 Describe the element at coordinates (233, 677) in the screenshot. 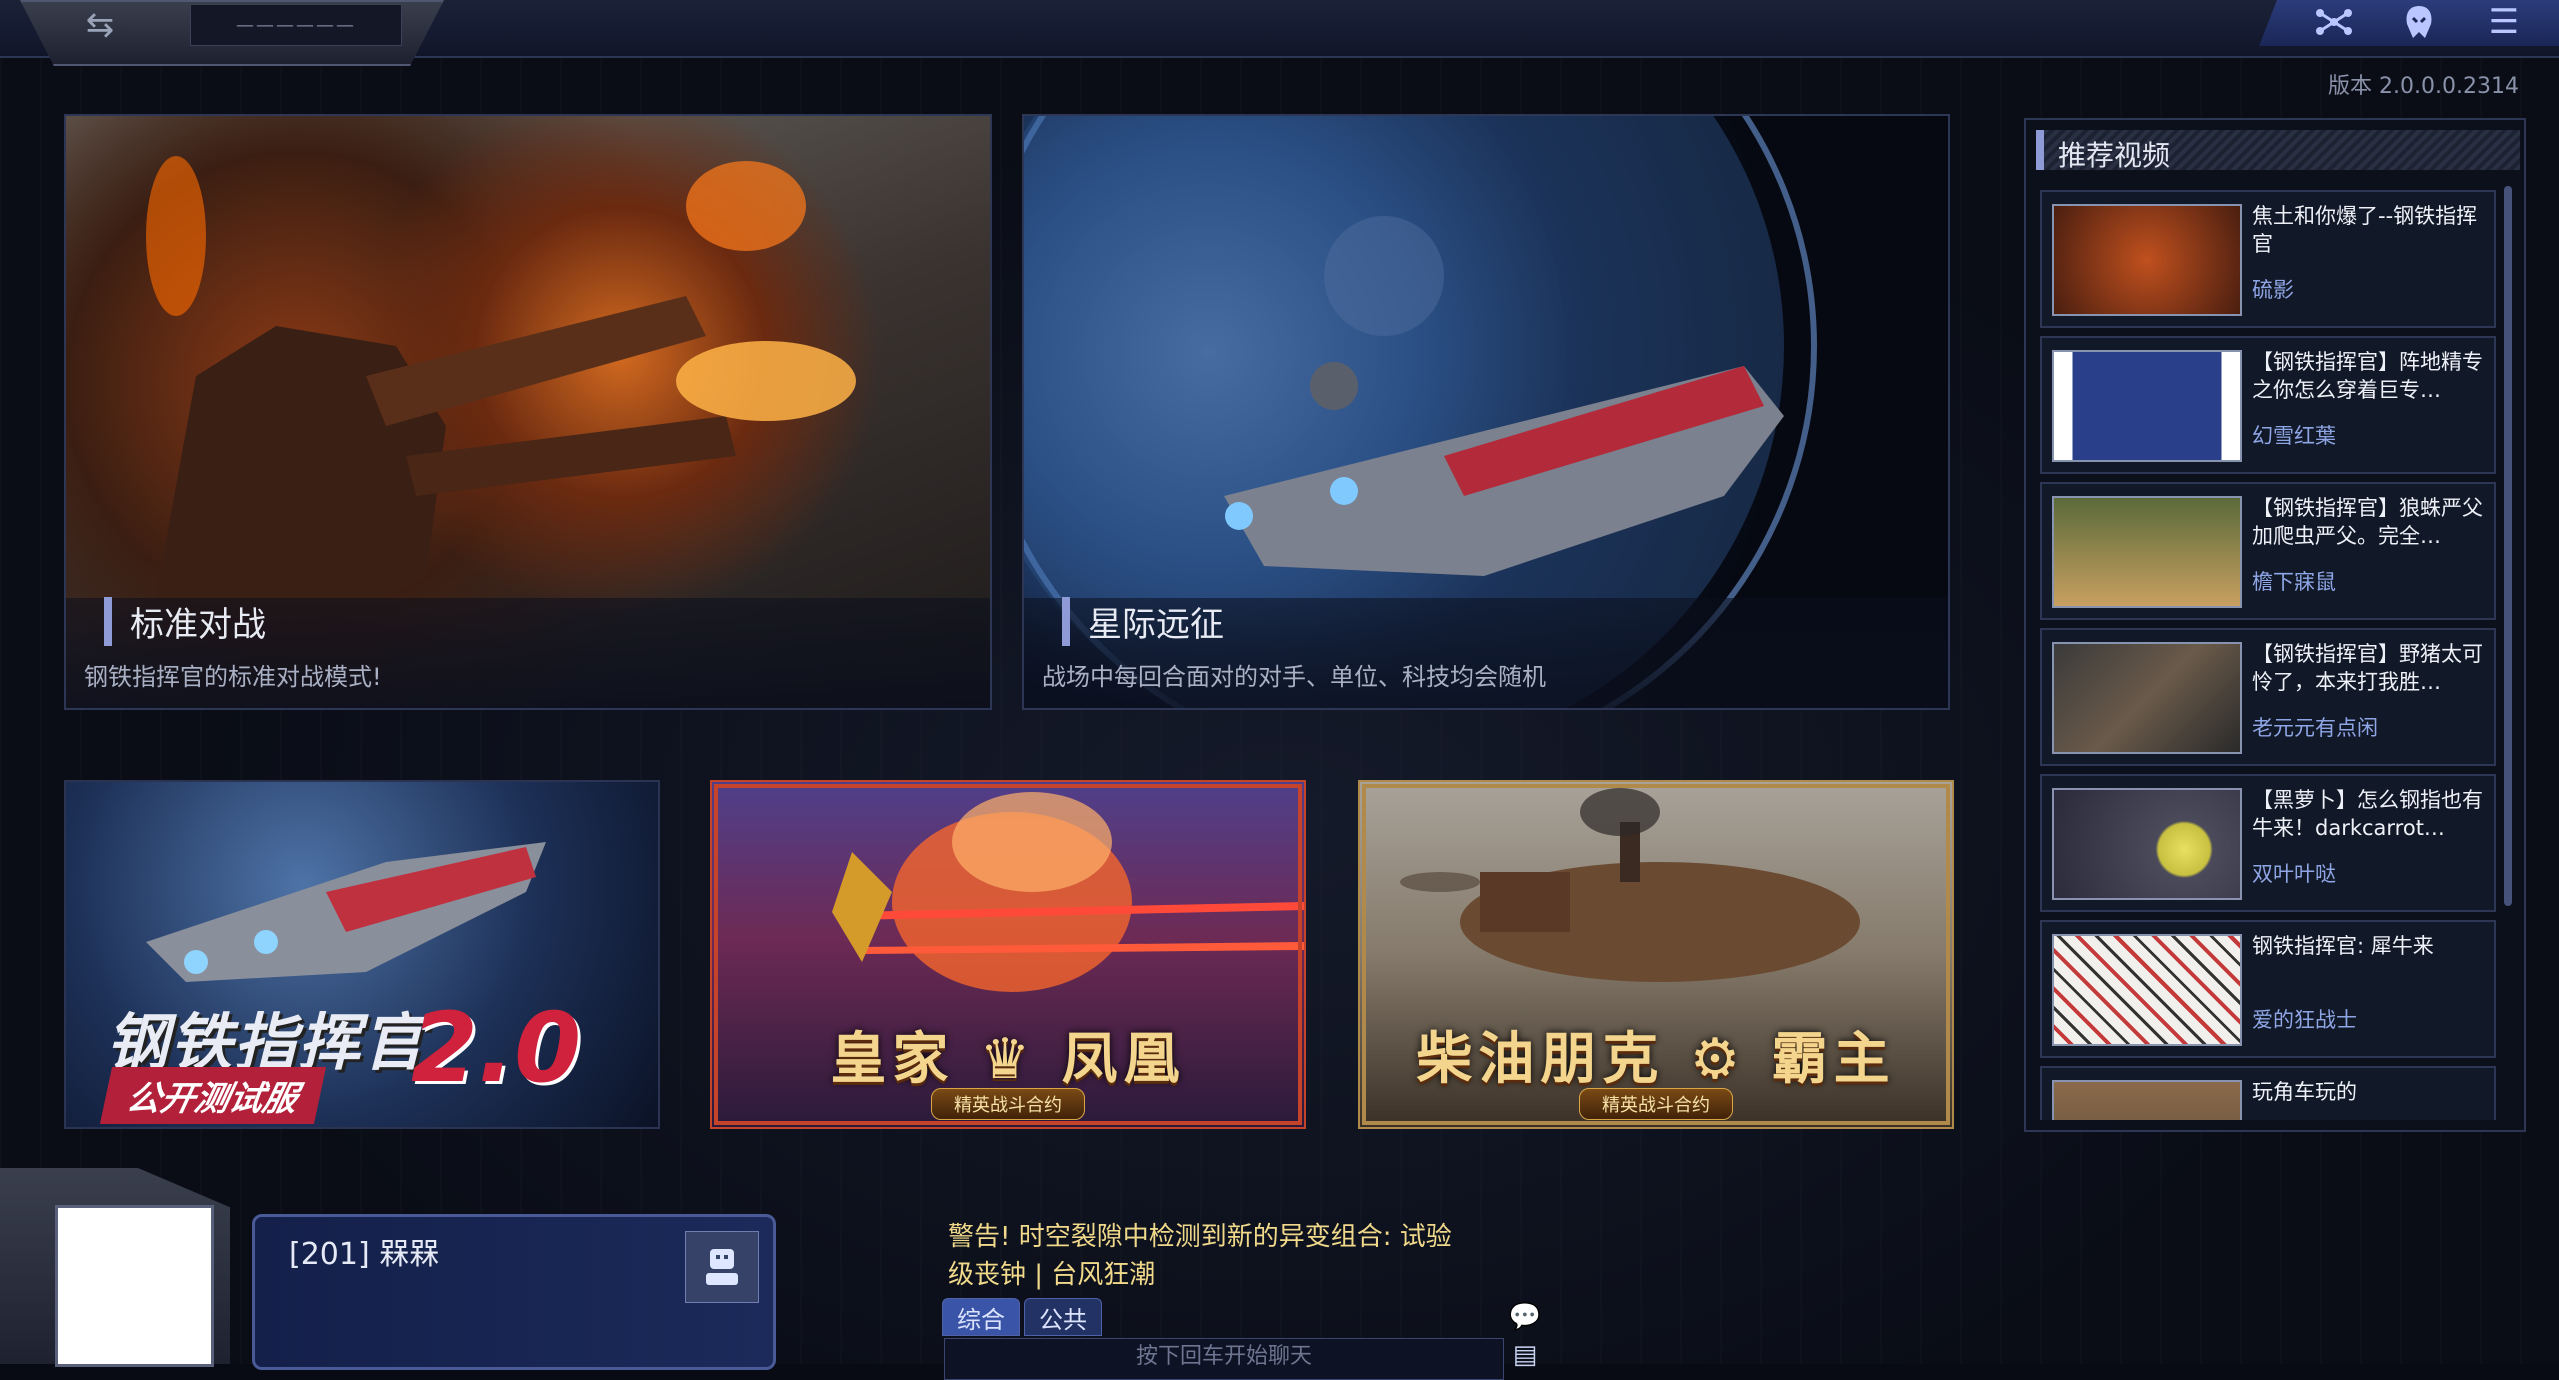

I see `mode-description: 钢铁指挥官的标准对战模式!` at that location.